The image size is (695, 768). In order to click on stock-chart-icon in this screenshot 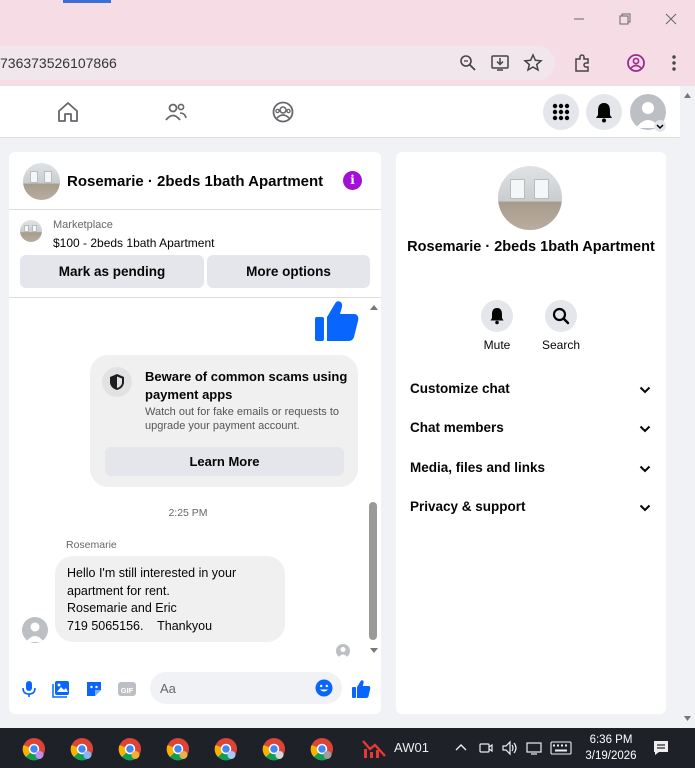, I will do `click(374, 748)`.